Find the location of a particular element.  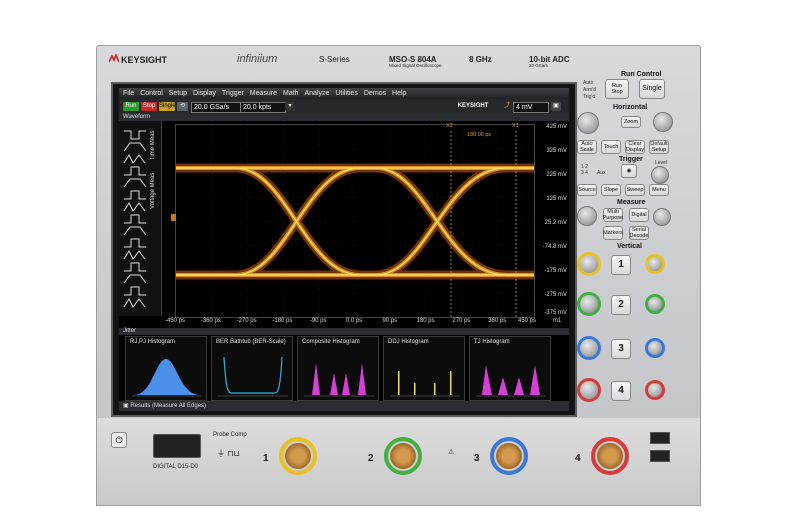

menu-utilities: Utilities is located at coordinates (346, 93).